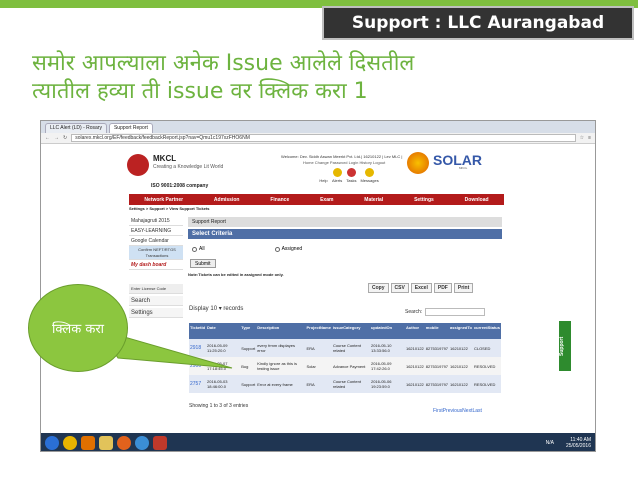 This screenshot has height=478, width=638. I want to click on col-type: Type, so click(248, 331).